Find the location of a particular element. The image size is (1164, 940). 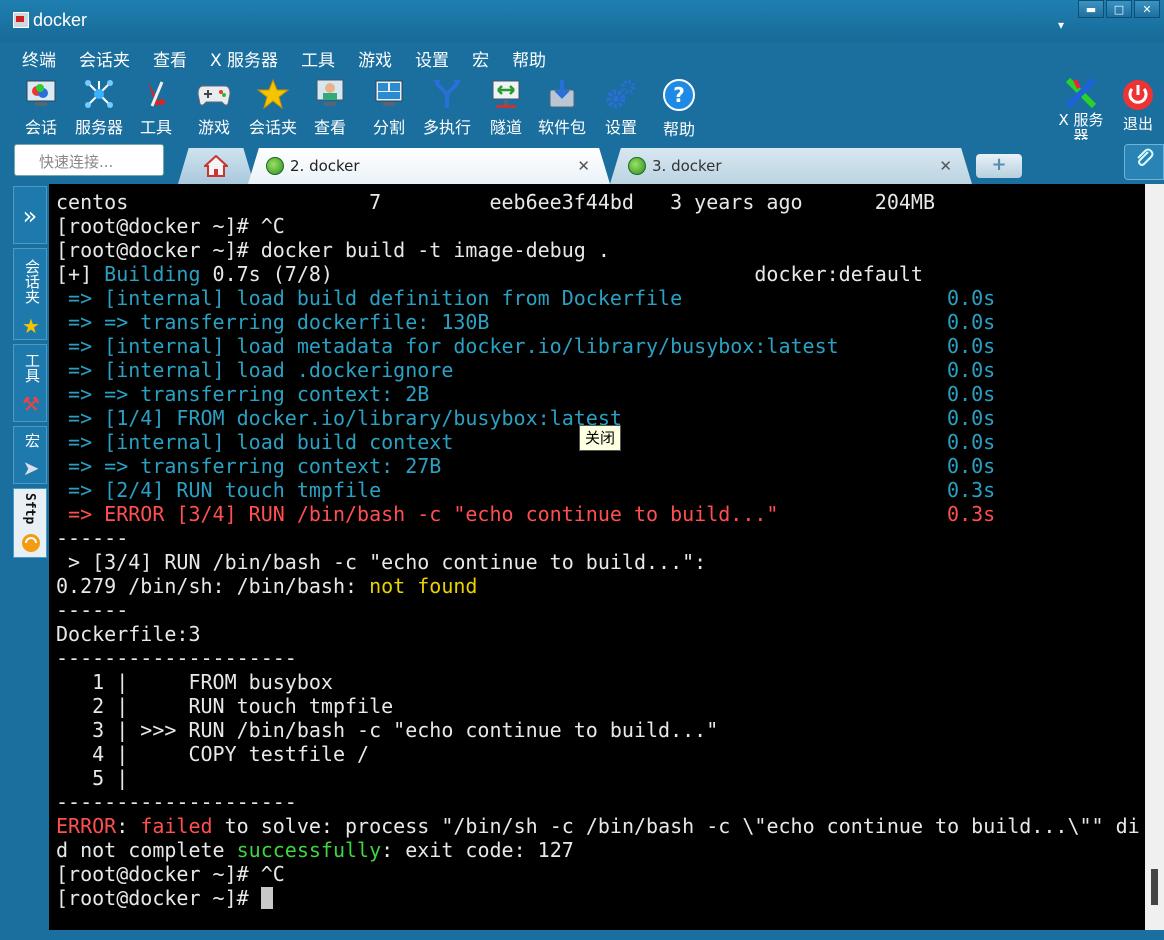

terminal-line: => => transferring context: 27B 0.0s is located at coordinates (525, 466).